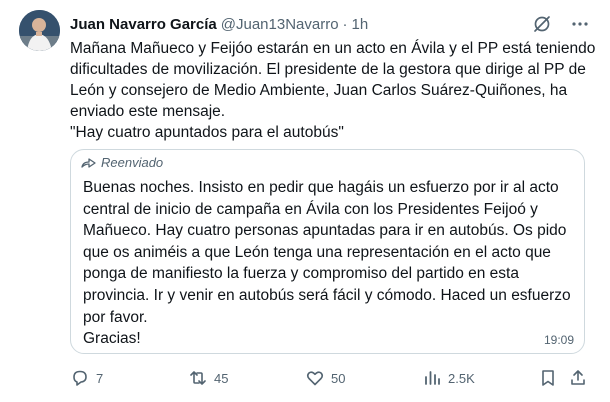 Image resolution: width=610 pixels, height=402 pixels. Describe the element at coordinates (558, 340) in the screenshot. I see `message-time: 19:09` at that location.